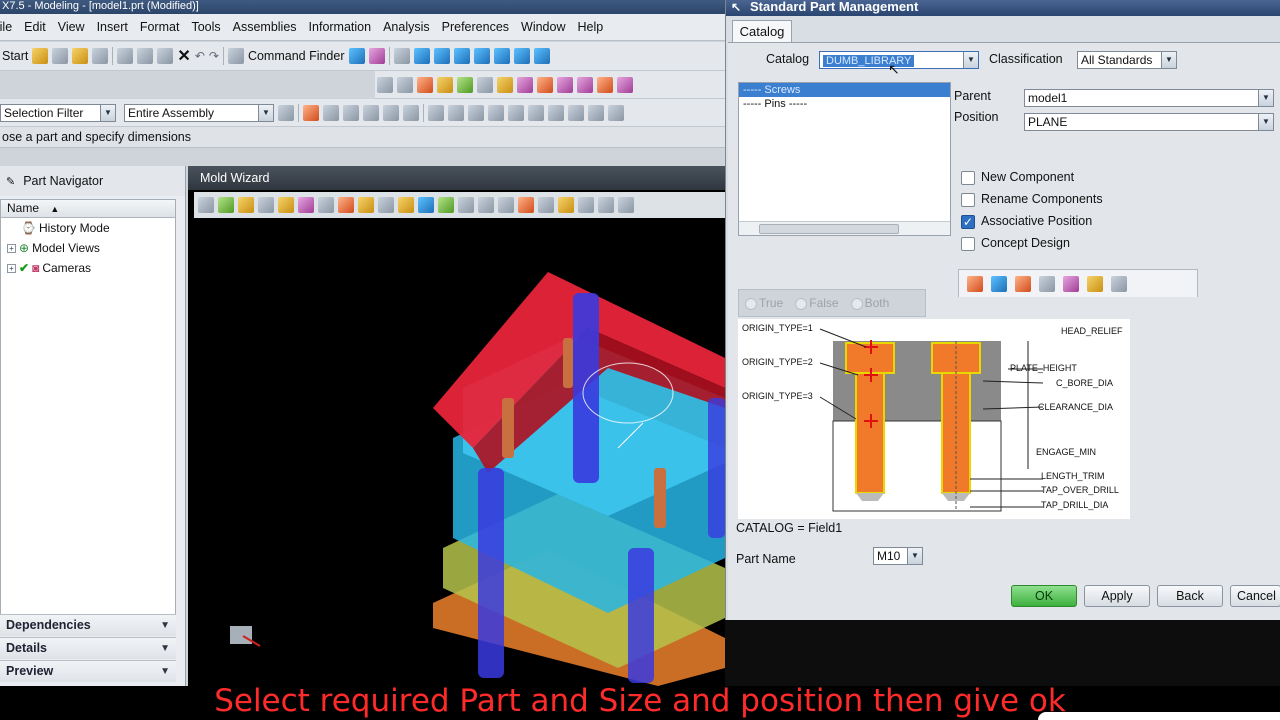 The height and width of the screenshot is (720, 1280). Describe the element at coordinates (71, 27) in the screenshot. I see `menu-view: View` at that location.